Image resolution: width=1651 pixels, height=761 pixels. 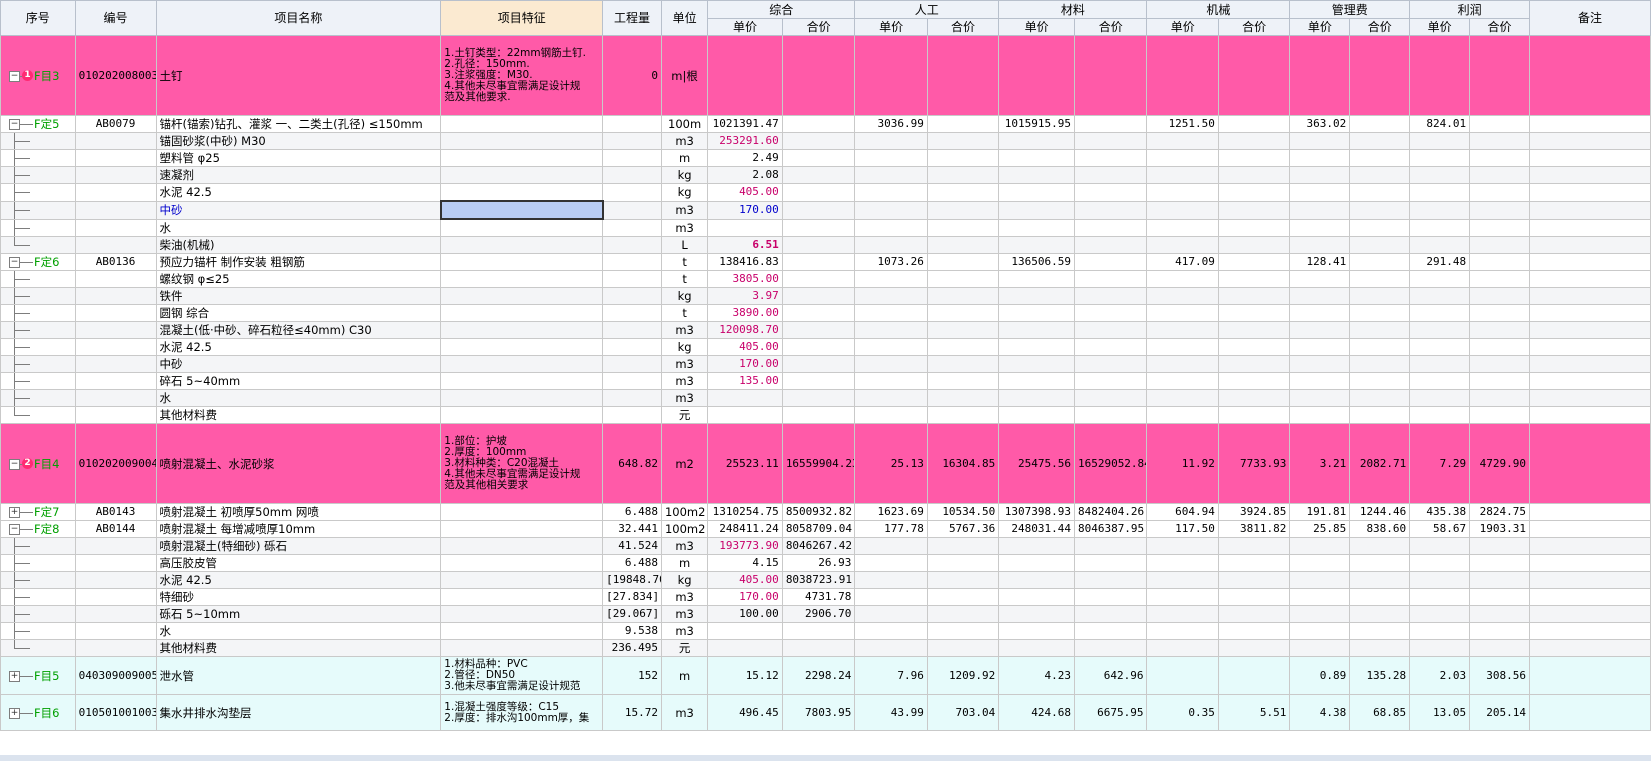 I want to click on unit-cell: t, so click(x=684, y=279).